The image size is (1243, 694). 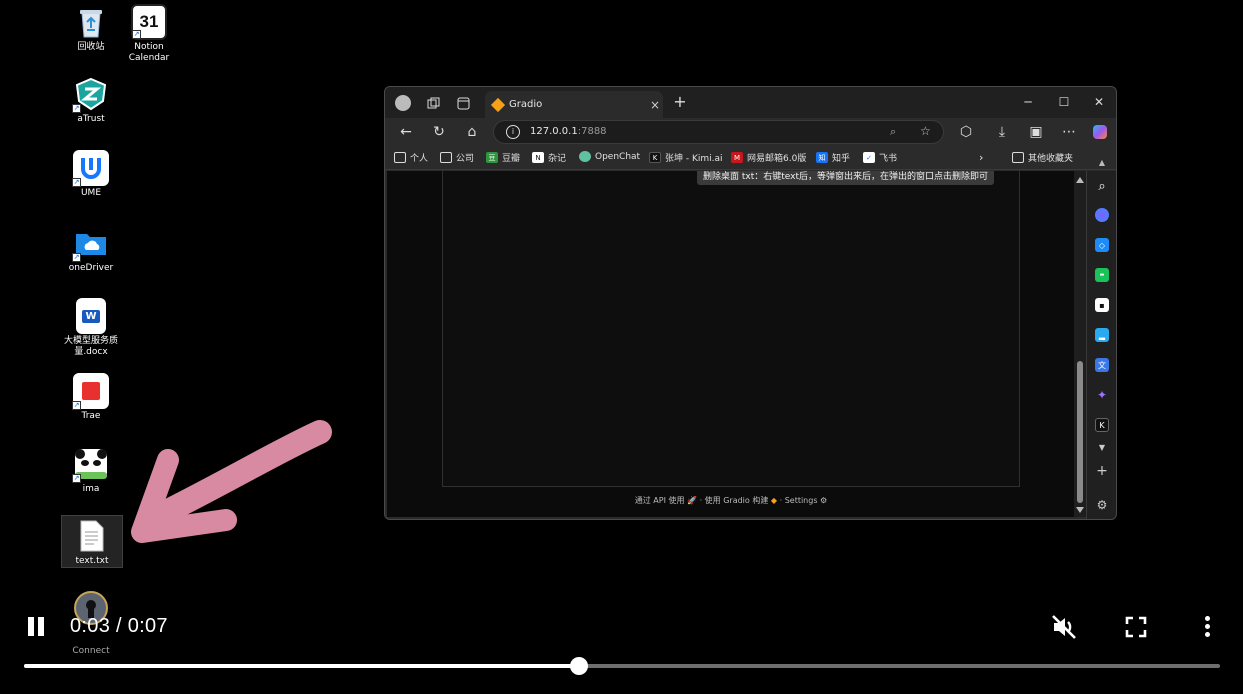 What do you see at coordinates (680, 101) in the screenshot?
I see `new-tab-button: +` at bounding box center [680, 101].